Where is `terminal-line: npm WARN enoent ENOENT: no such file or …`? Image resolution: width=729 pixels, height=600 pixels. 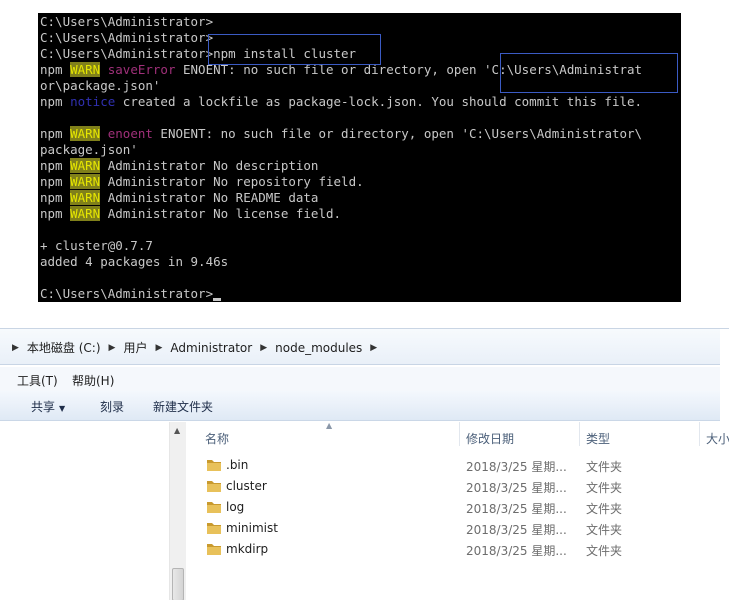
terminal-line: npm WARN enoent ENOENT: no such file or … is located at coordinates (341, 134).